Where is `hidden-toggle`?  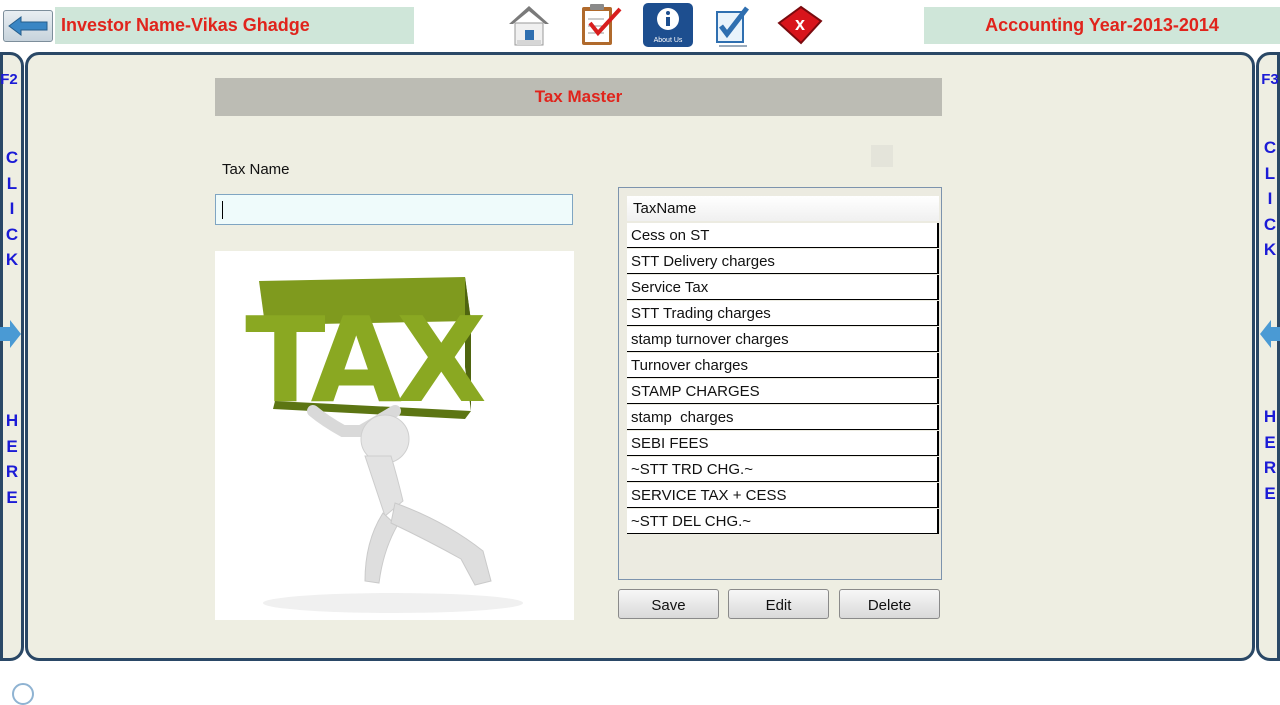
hidden-toggle is located at coordinates (882, 156).